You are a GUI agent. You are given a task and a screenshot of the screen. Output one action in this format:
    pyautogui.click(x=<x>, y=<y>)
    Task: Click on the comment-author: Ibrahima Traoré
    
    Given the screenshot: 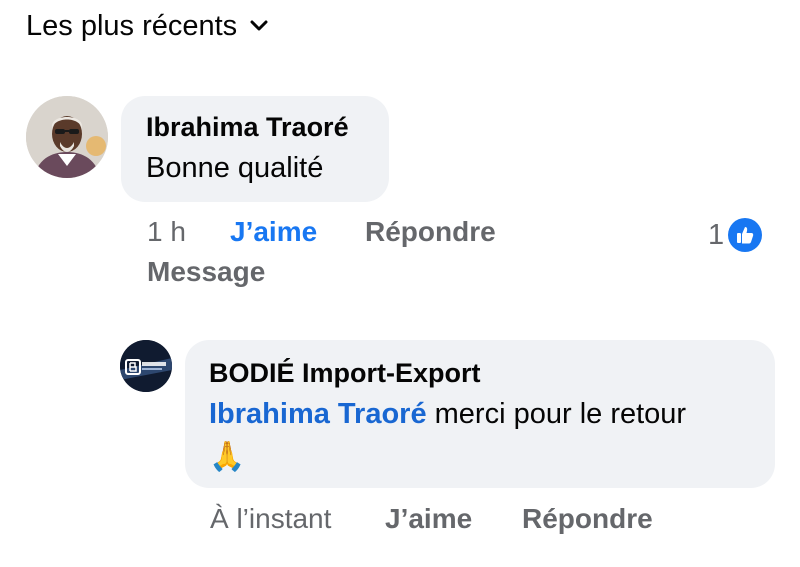 What is the action you would take?
    pyautogui.click(x=247, y=127)
    